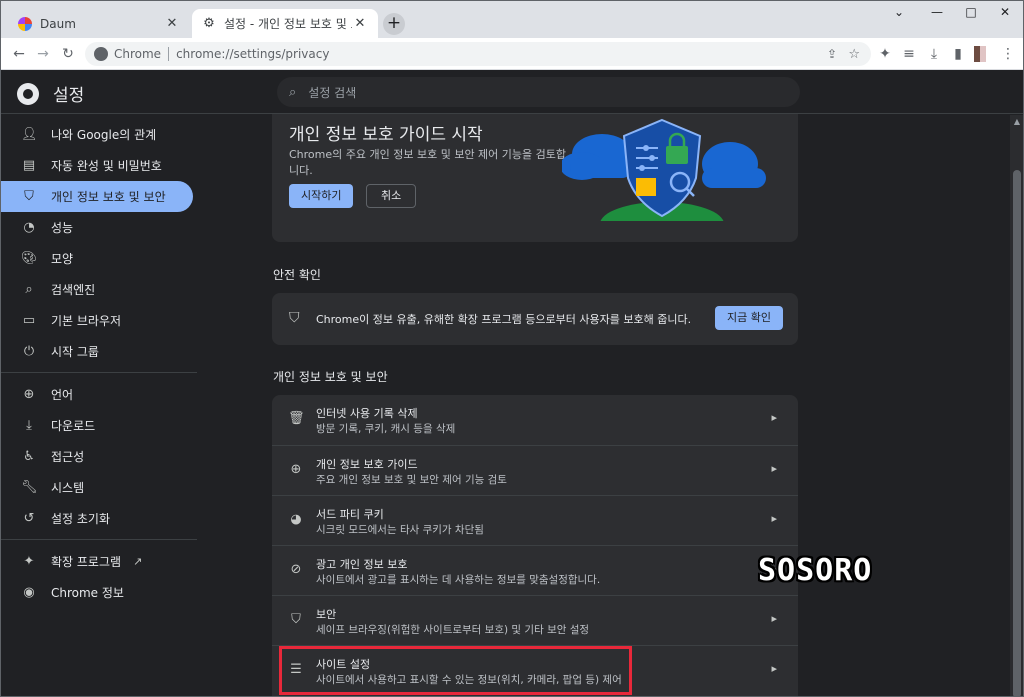  I want to click on sidebar-item-label: 언어, so click(62, 395).